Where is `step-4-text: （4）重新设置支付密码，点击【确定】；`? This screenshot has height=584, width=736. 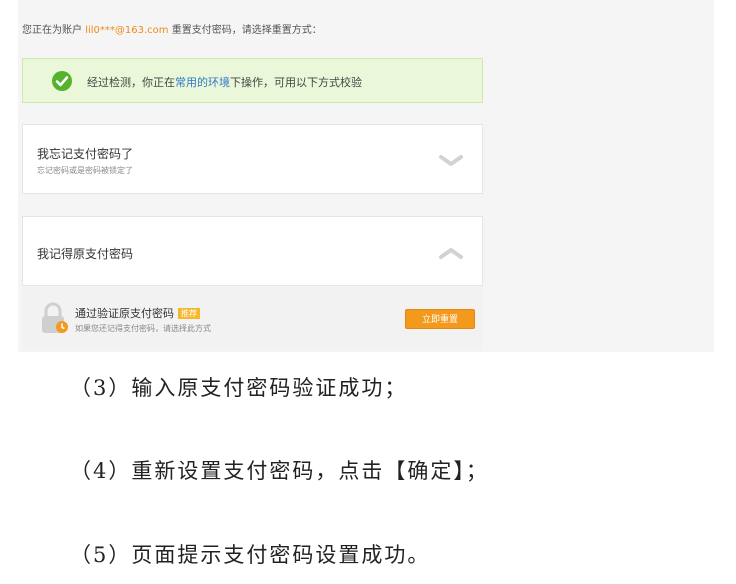 step-4-text: （4）重新设置支付密码，点击【确定】； is located at coordinates (279, 471).